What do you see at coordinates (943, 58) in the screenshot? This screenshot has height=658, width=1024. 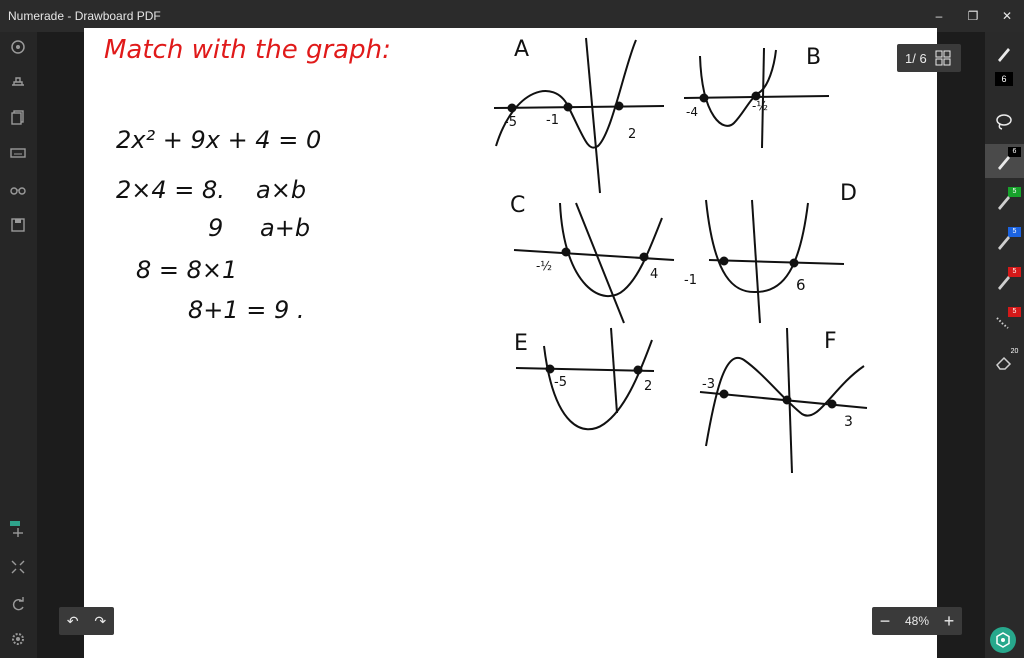 I see `grid-view-icon` at bounding box center [943, 58].